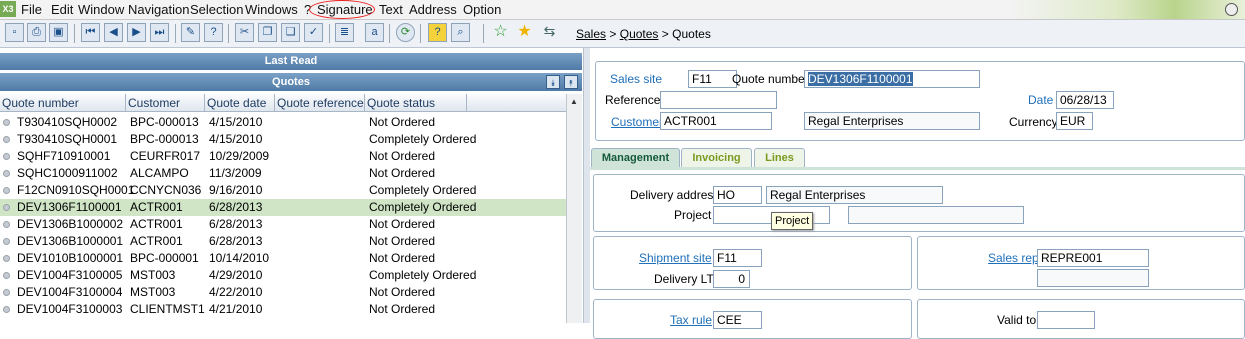  I want to click on cell-quote-number: DEV1004F3100003, so click(70, 309).